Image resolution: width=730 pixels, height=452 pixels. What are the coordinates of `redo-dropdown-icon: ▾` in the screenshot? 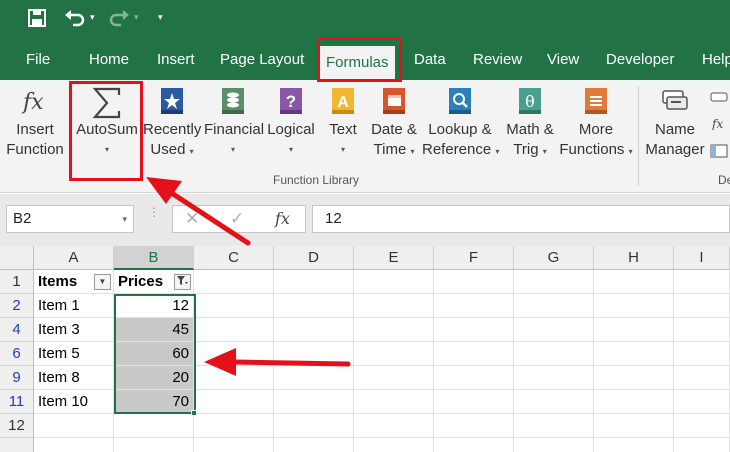 It's located at (136, 17).